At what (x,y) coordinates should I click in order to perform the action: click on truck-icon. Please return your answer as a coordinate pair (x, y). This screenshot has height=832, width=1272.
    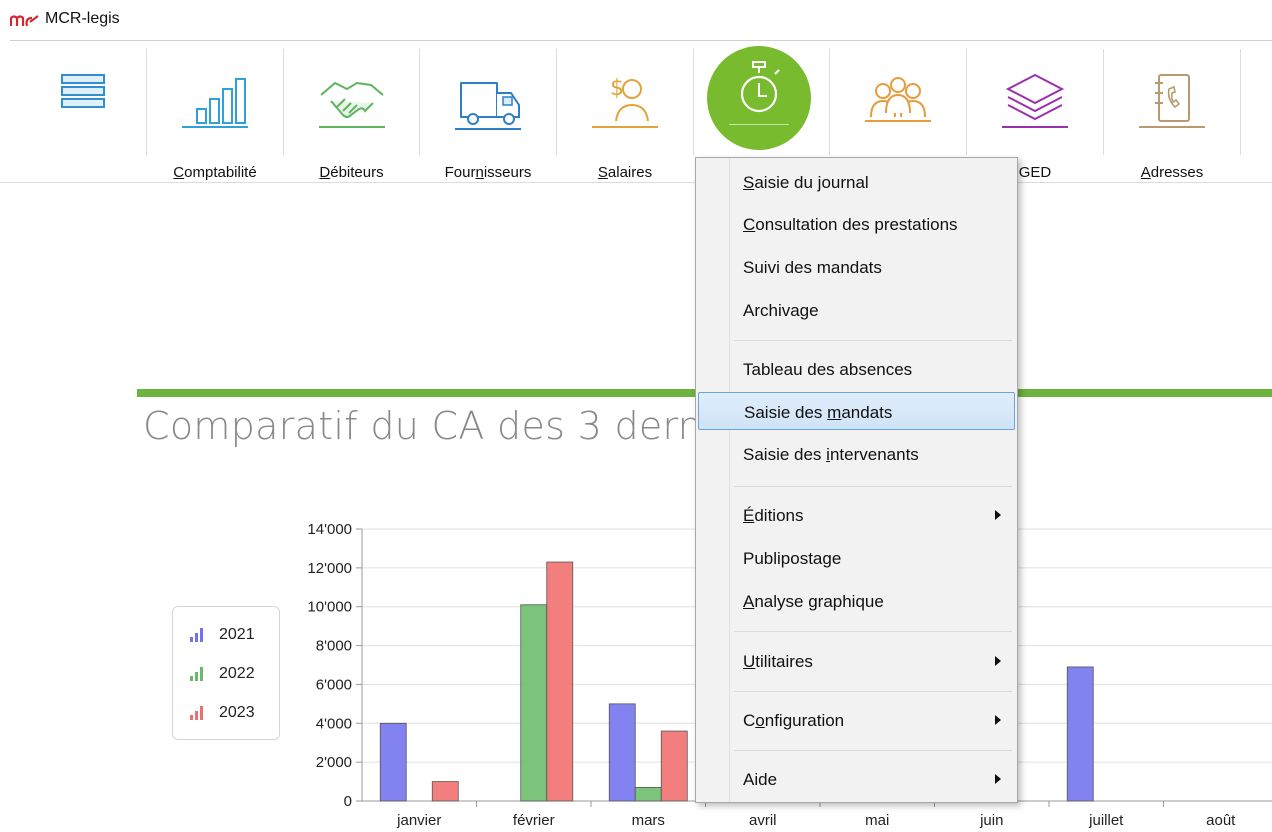
    Looking at the image, I should click on (488, 106).